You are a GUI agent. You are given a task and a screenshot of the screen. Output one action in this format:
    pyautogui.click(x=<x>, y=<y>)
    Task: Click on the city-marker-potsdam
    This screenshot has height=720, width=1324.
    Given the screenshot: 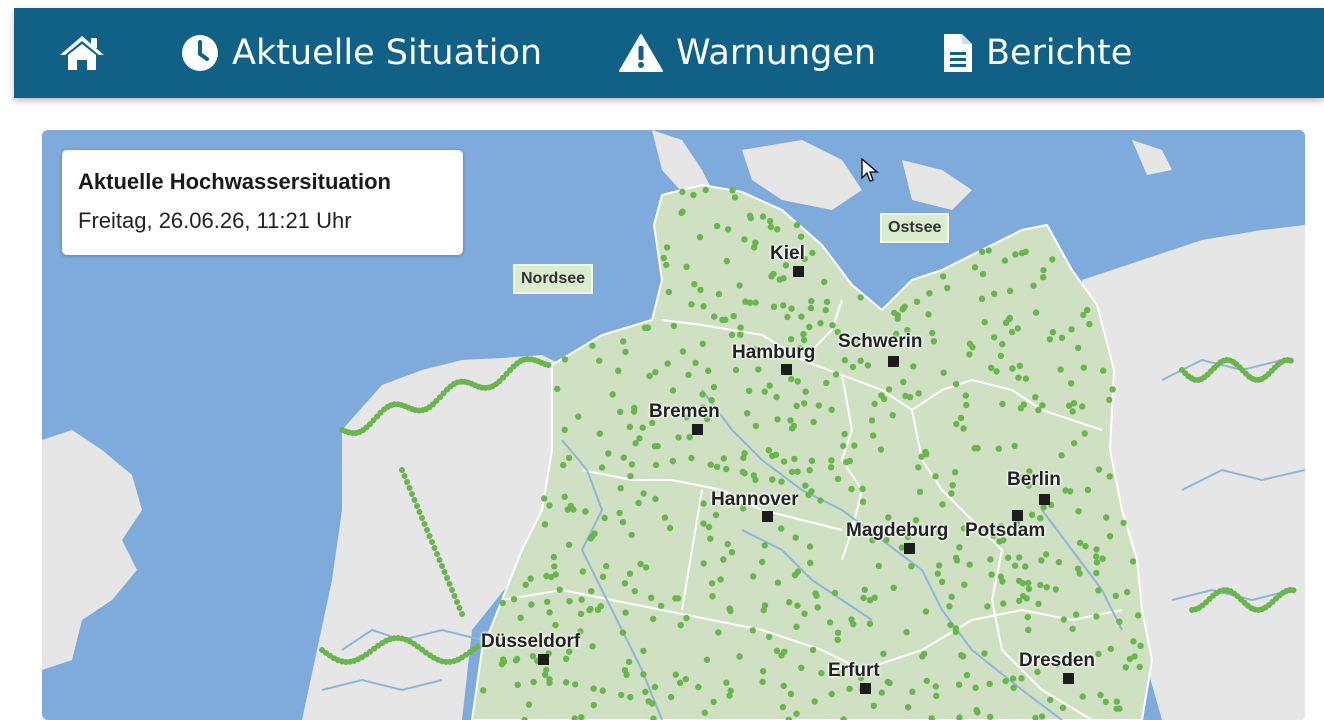 What is the action you would take?
    pyautogui.click(x=1017, y=515)
    